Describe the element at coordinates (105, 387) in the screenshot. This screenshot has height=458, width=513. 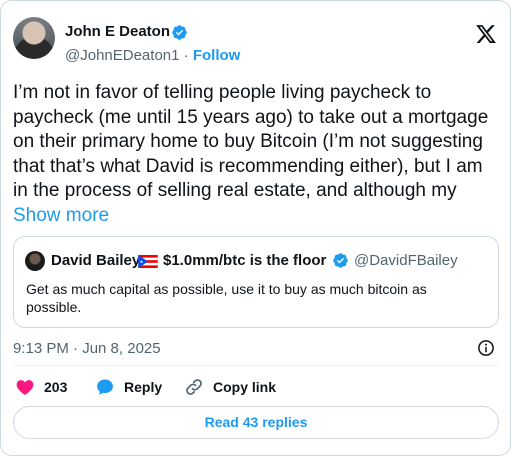
I see `reply-bubble-icon` at that location.